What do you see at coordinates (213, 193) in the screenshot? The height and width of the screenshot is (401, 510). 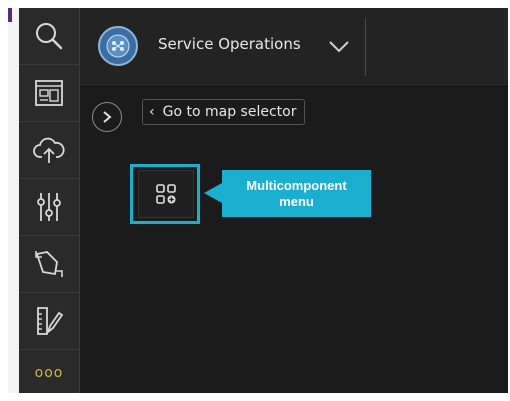 I see `callout-arrow` at bounding box center [213, 193].